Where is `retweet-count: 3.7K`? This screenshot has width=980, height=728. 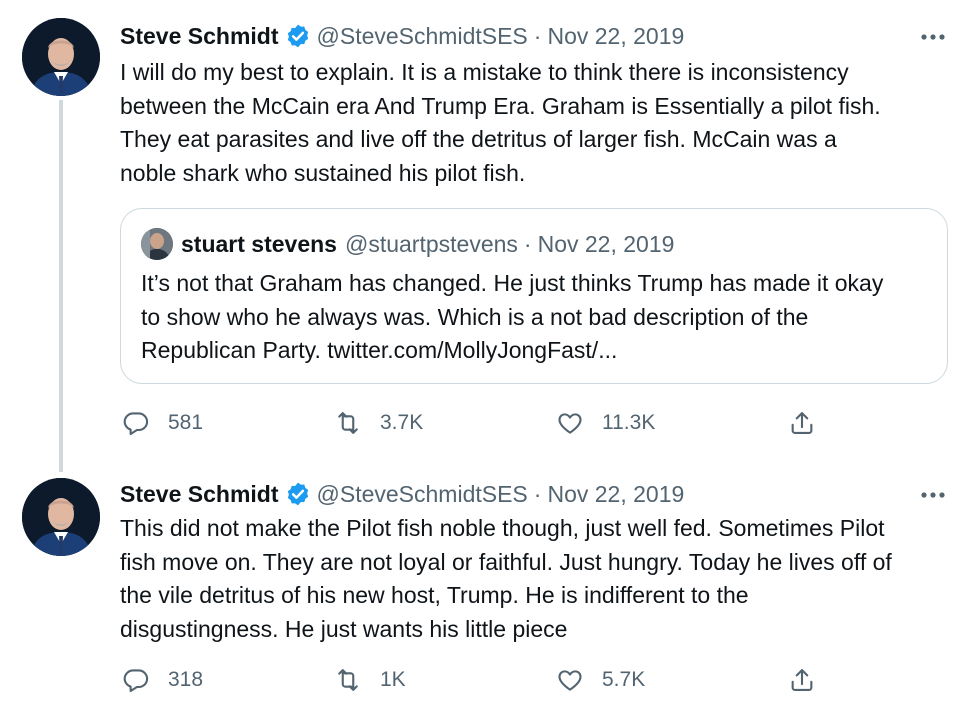
retweet-count: 3.7K is located at coordinates (402, 422).